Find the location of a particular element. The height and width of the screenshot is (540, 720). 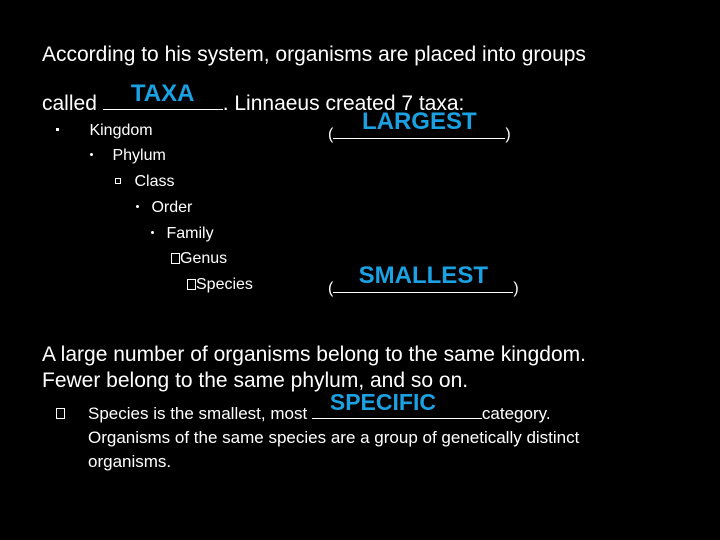

hierarchy-label: Order is located at coordinates (172, 207).